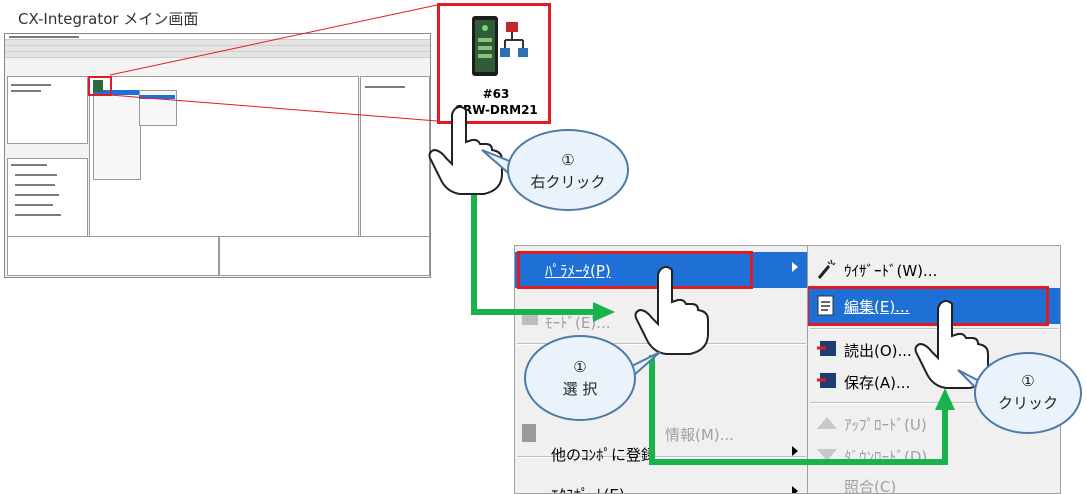  What do you see at coordinates (580, 378) in the screenshot?
I see `callout-select: ① 選 択` at bounding box center [580, 378].